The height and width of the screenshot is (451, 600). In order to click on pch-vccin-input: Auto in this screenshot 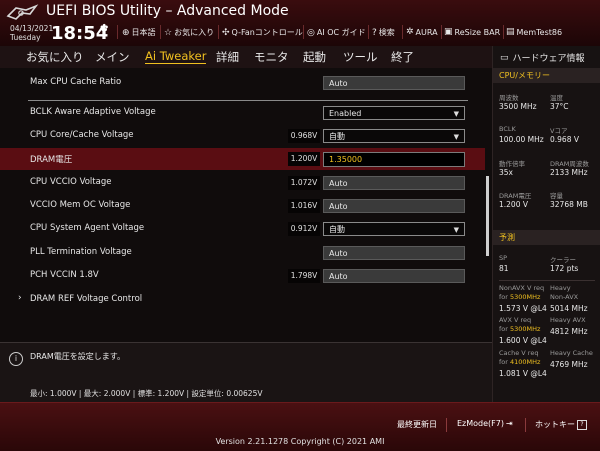, I will do `click(394, 276)`.